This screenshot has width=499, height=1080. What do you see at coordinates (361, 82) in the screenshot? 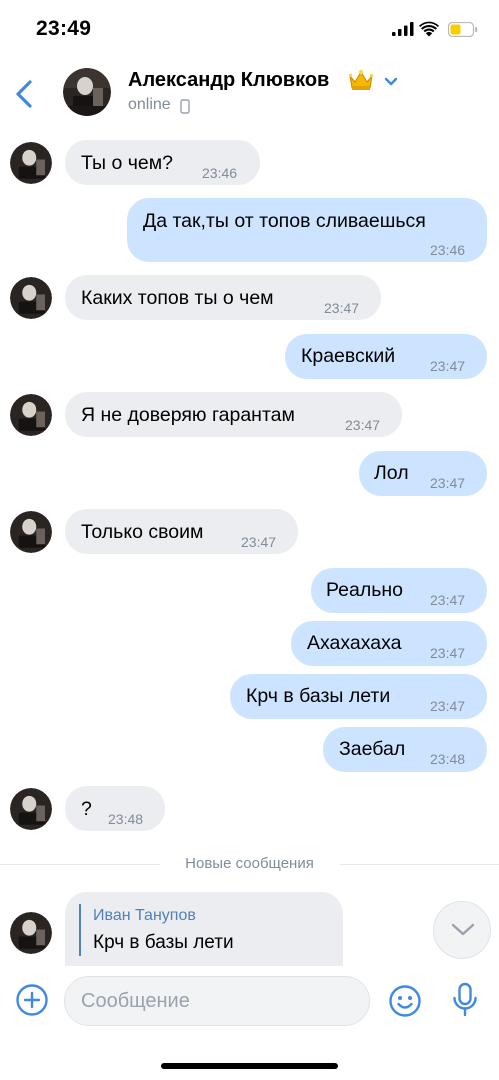
I see `crown-icon` at bounding box center [361, 82].